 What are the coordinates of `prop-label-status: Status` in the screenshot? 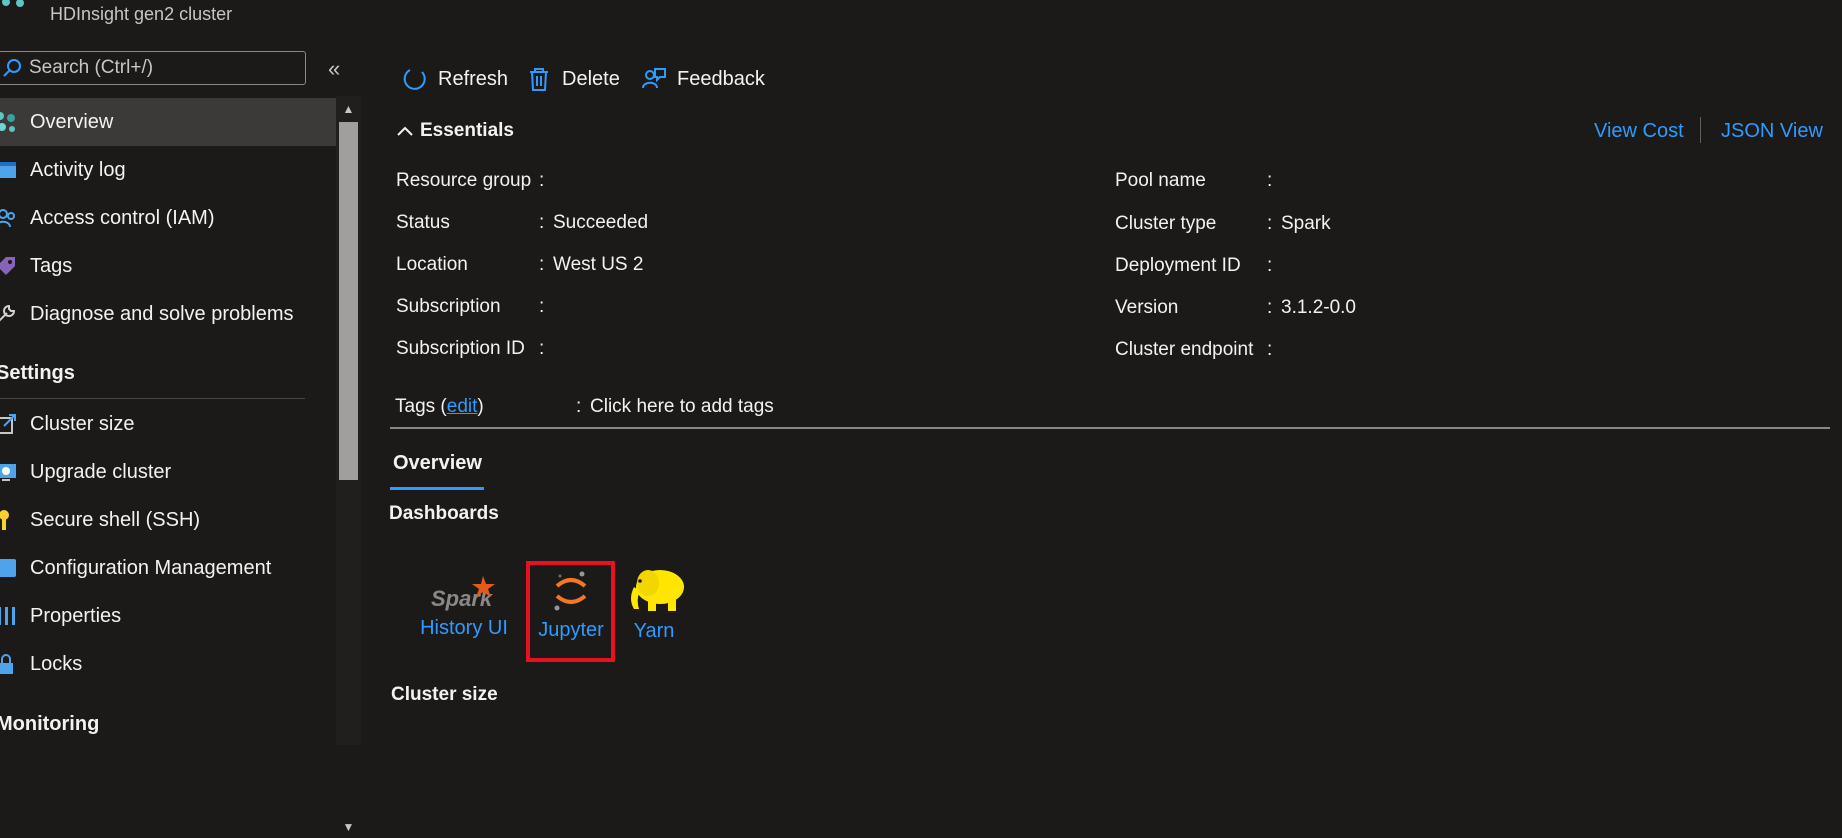 It's located at (423, 222).